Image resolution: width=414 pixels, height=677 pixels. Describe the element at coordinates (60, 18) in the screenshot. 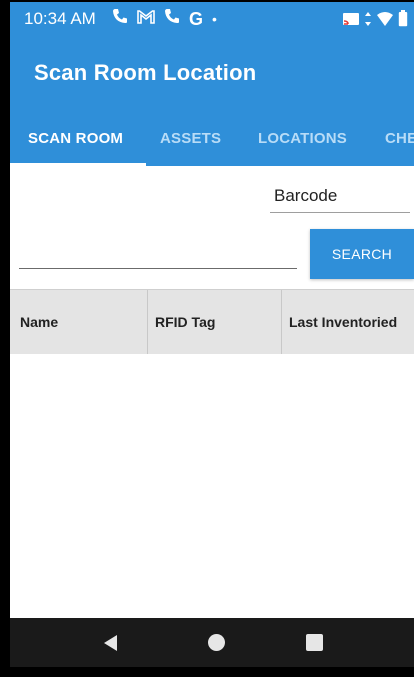

I see `status-time: 10:34 AM` at that location.